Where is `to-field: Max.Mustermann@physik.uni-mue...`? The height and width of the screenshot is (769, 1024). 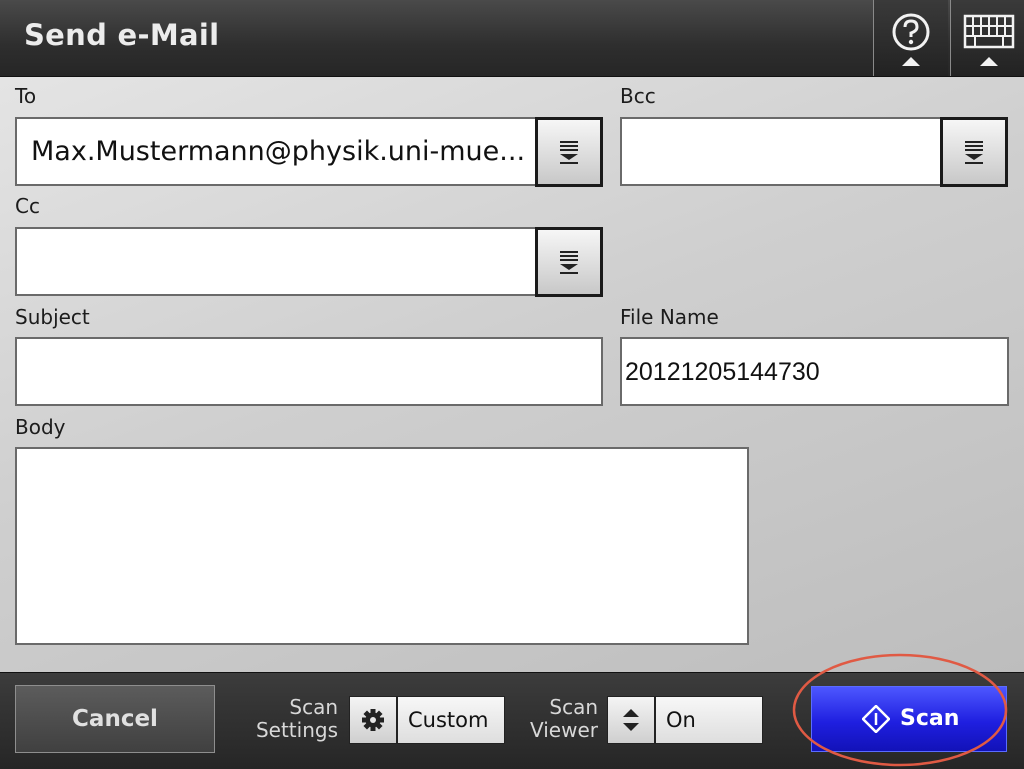
to-field: Max.Mustermann@physik.uni-mue... is located at coordinates (309, 152).